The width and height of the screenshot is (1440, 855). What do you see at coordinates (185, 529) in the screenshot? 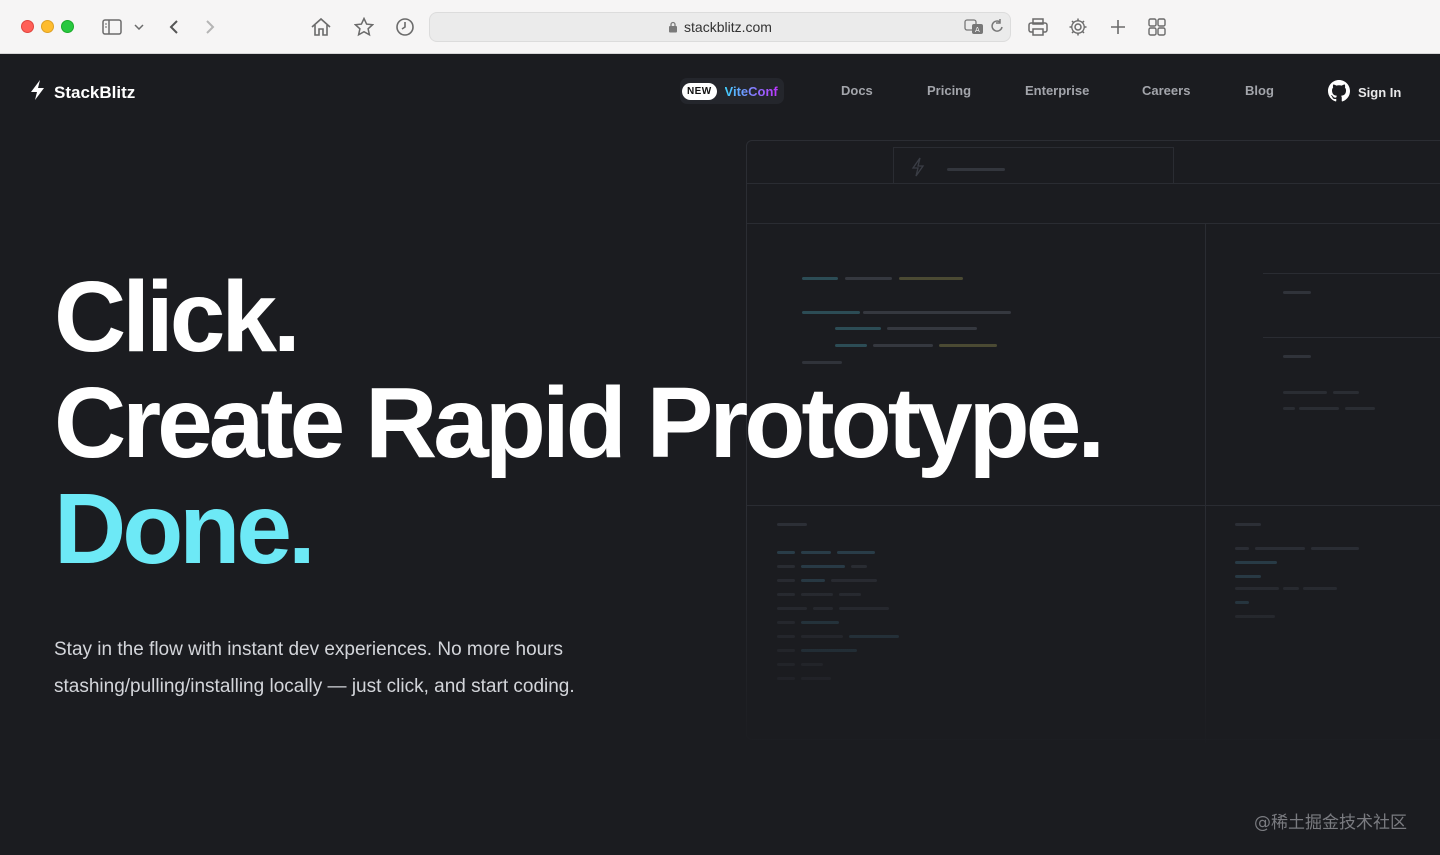
I see `hero-line-done: Done.` at bounding box center [185, 529].